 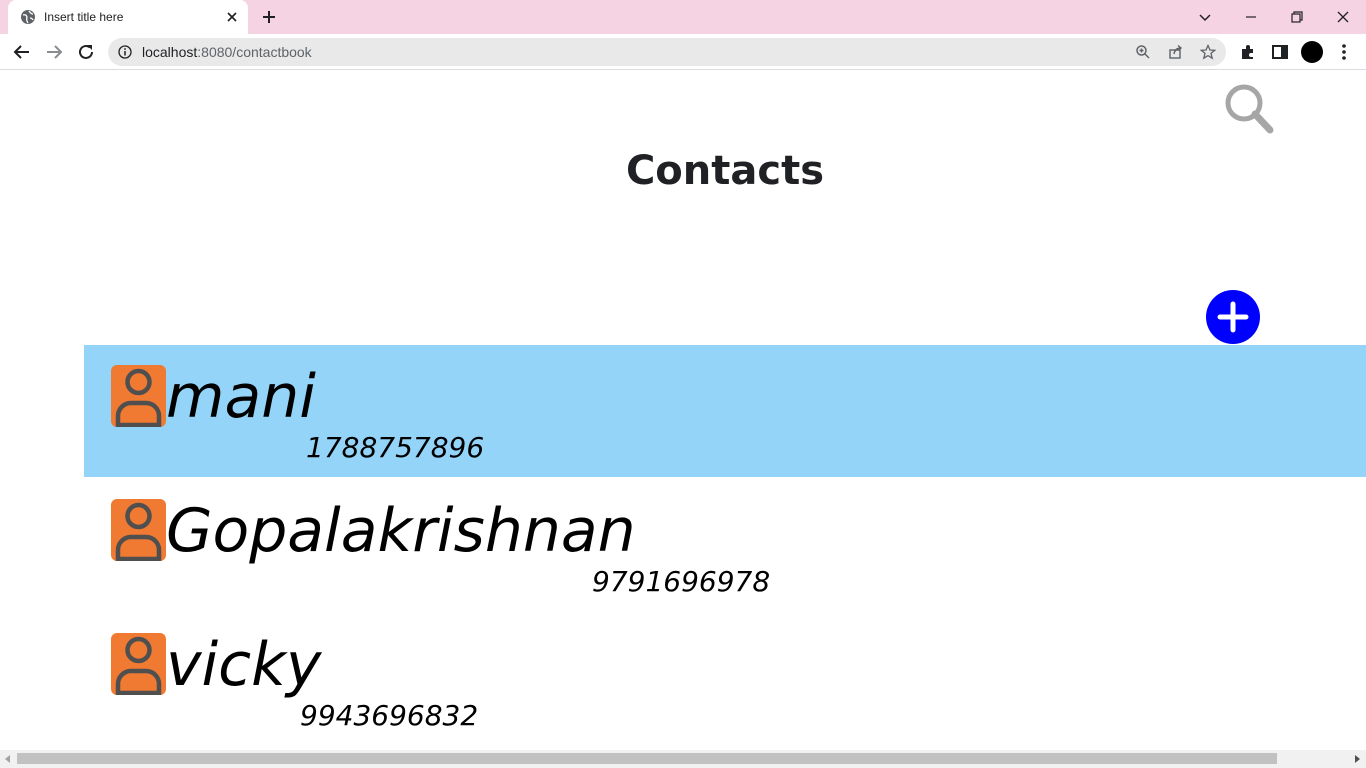 What do you see at coordinates (1343, 17) in the screenshot?
I see `close-window-icon` at bounding box center [1343, 17].